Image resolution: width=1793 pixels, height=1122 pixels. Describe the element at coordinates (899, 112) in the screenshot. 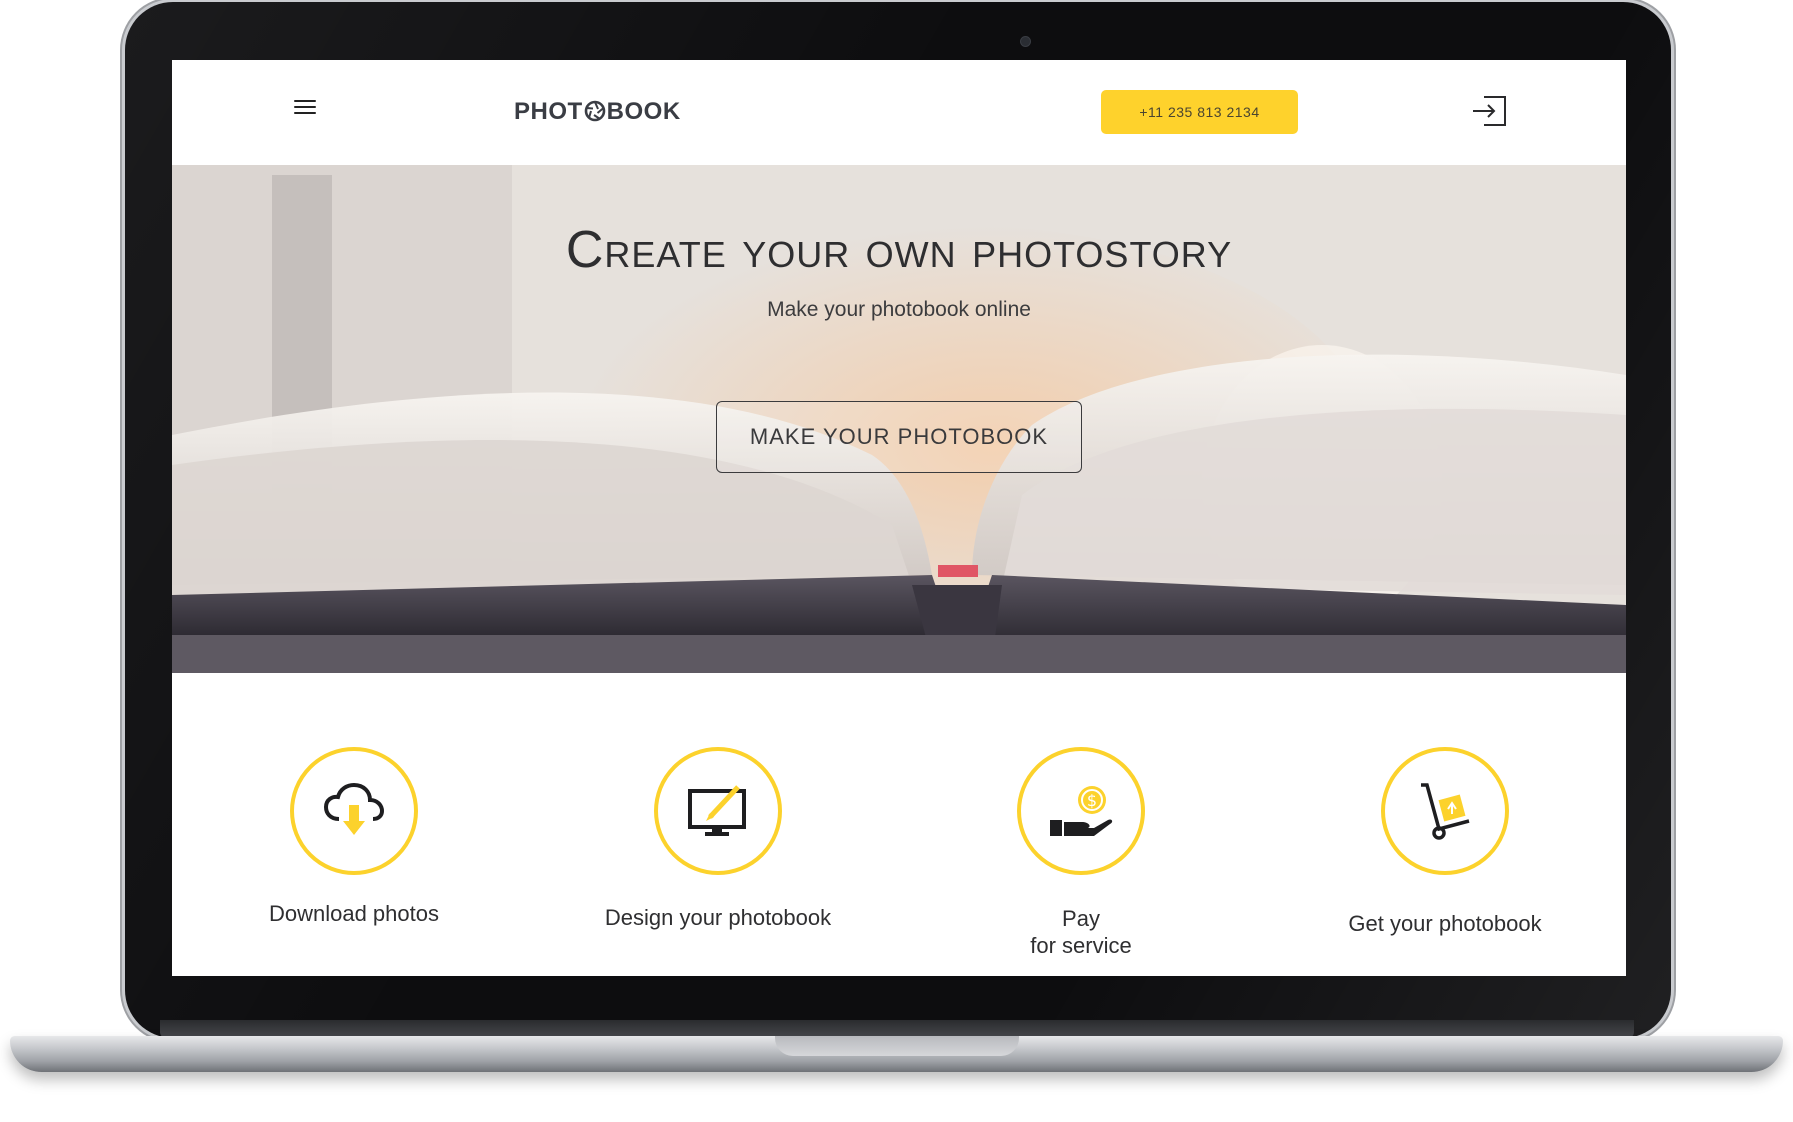

I see `site-header: PHOT BOOK +11 235 813 2134` at that location.